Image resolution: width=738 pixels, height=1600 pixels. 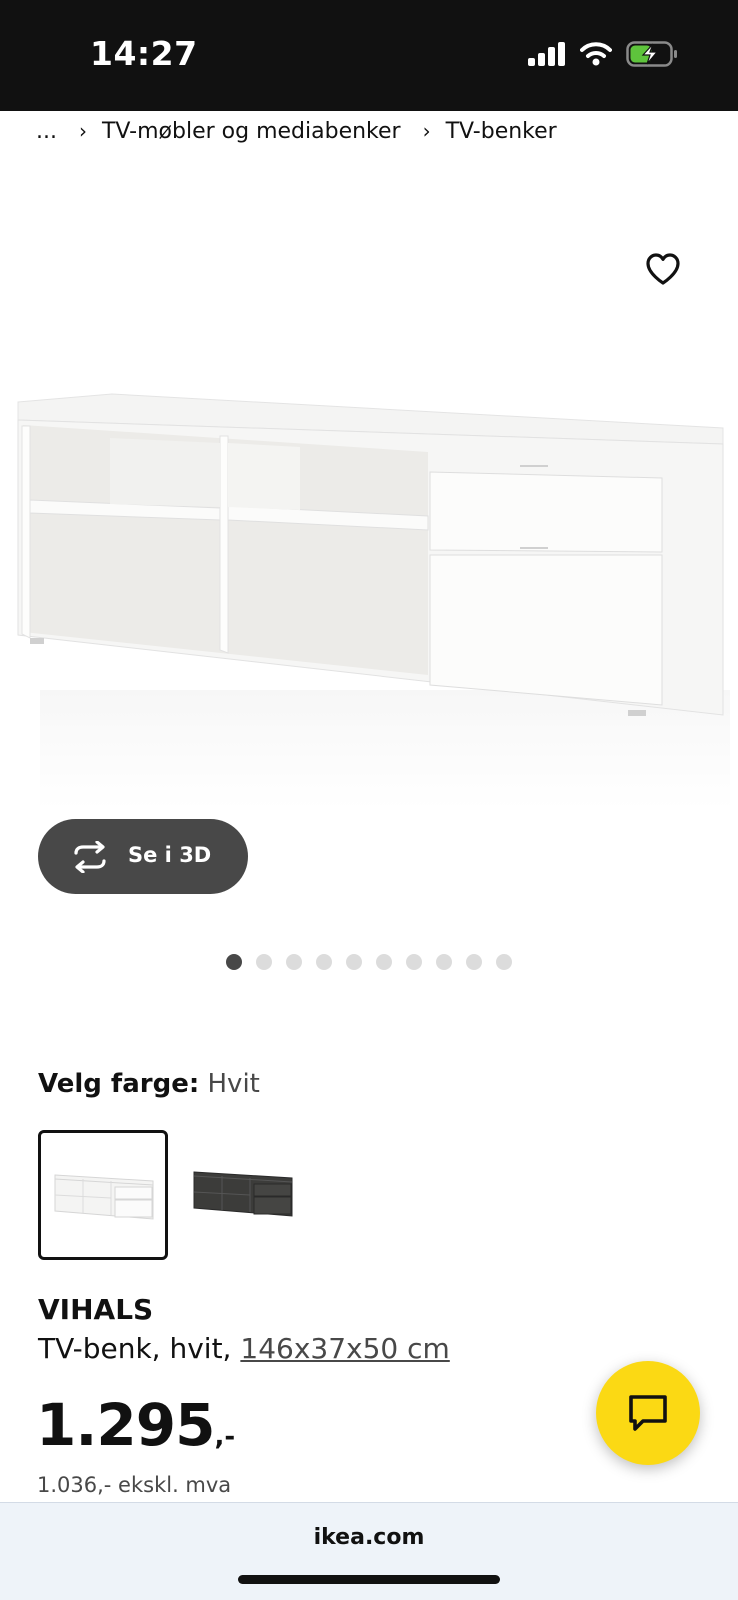 I want to click on status-time: 14:27, so click(x=144, y=53).